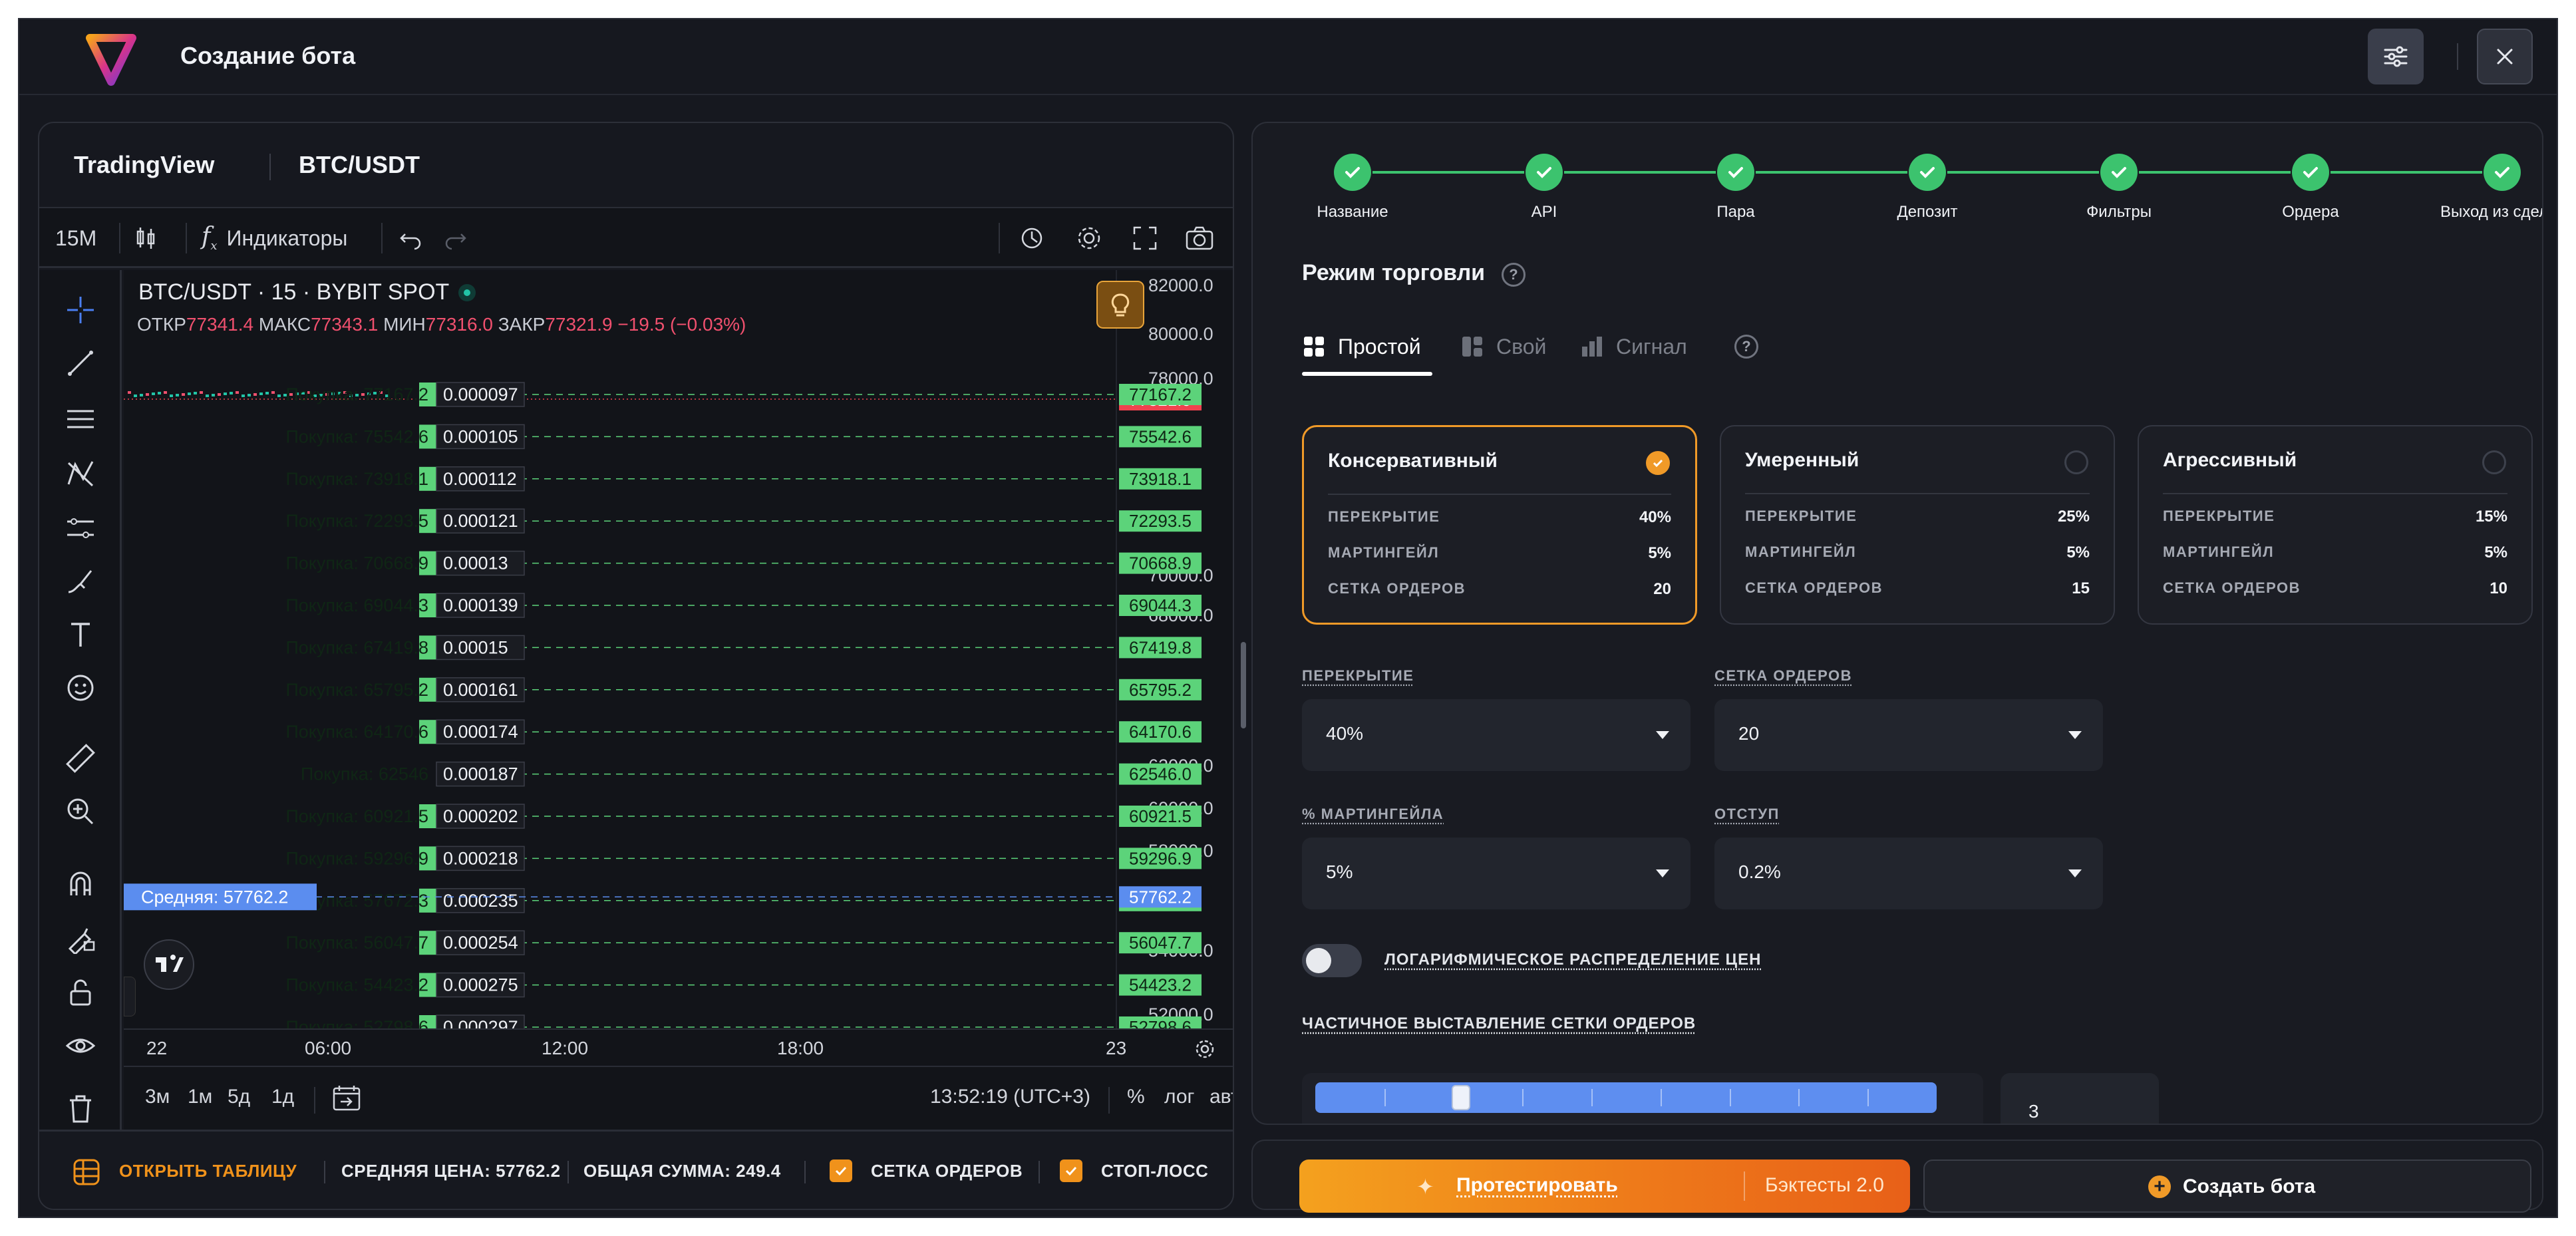 This screenshot has height=1236, width=2576. What do you see at coordinates (208, 1171) in the screenshot?
I see `open-table-button: ОТКРЫТЬ ТАБЛИЦУ` at bounding box center [208, 1171].